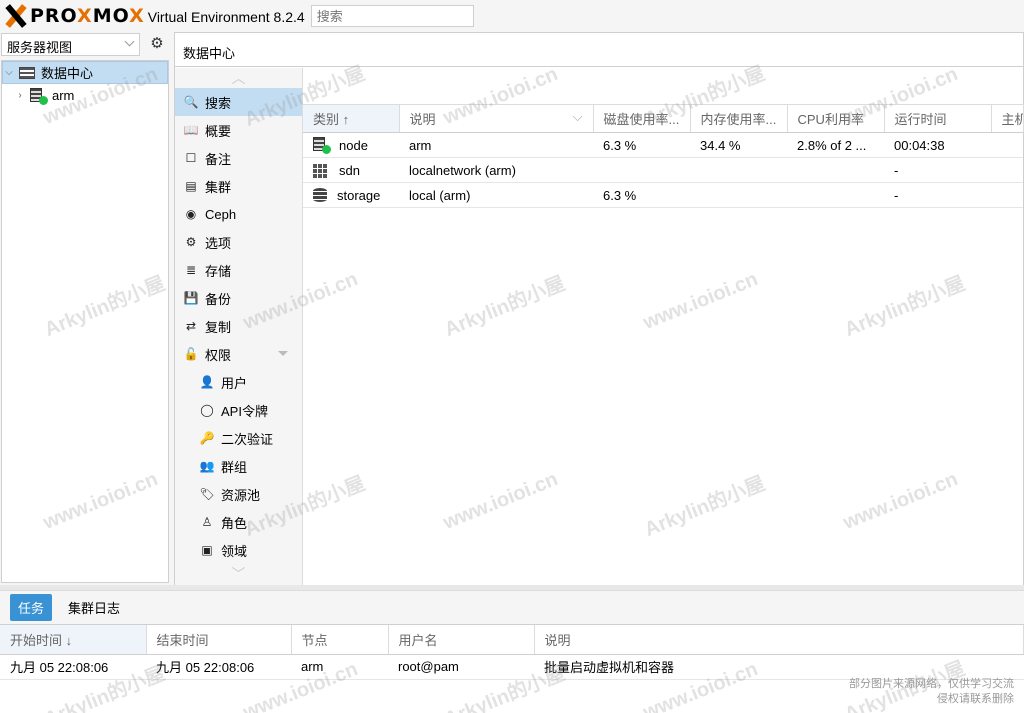 Image resolution: width=1024 pixels, height=713 pixels. I want to click on unlock-icon: 🔓, so click(191, 354).